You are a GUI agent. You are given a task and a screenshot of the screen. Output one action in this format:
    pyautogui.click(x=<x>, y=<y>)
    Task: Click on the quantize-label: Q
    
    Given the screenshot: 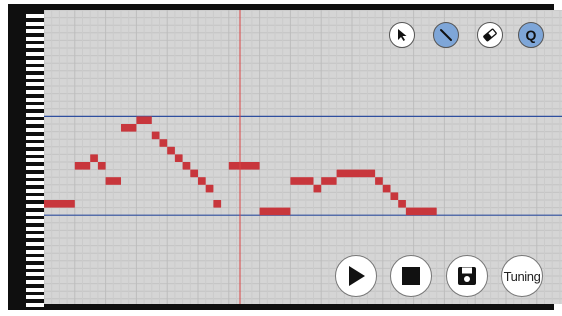 What is the action you would take?
    pyautogui.click(x=531, y=35)
    